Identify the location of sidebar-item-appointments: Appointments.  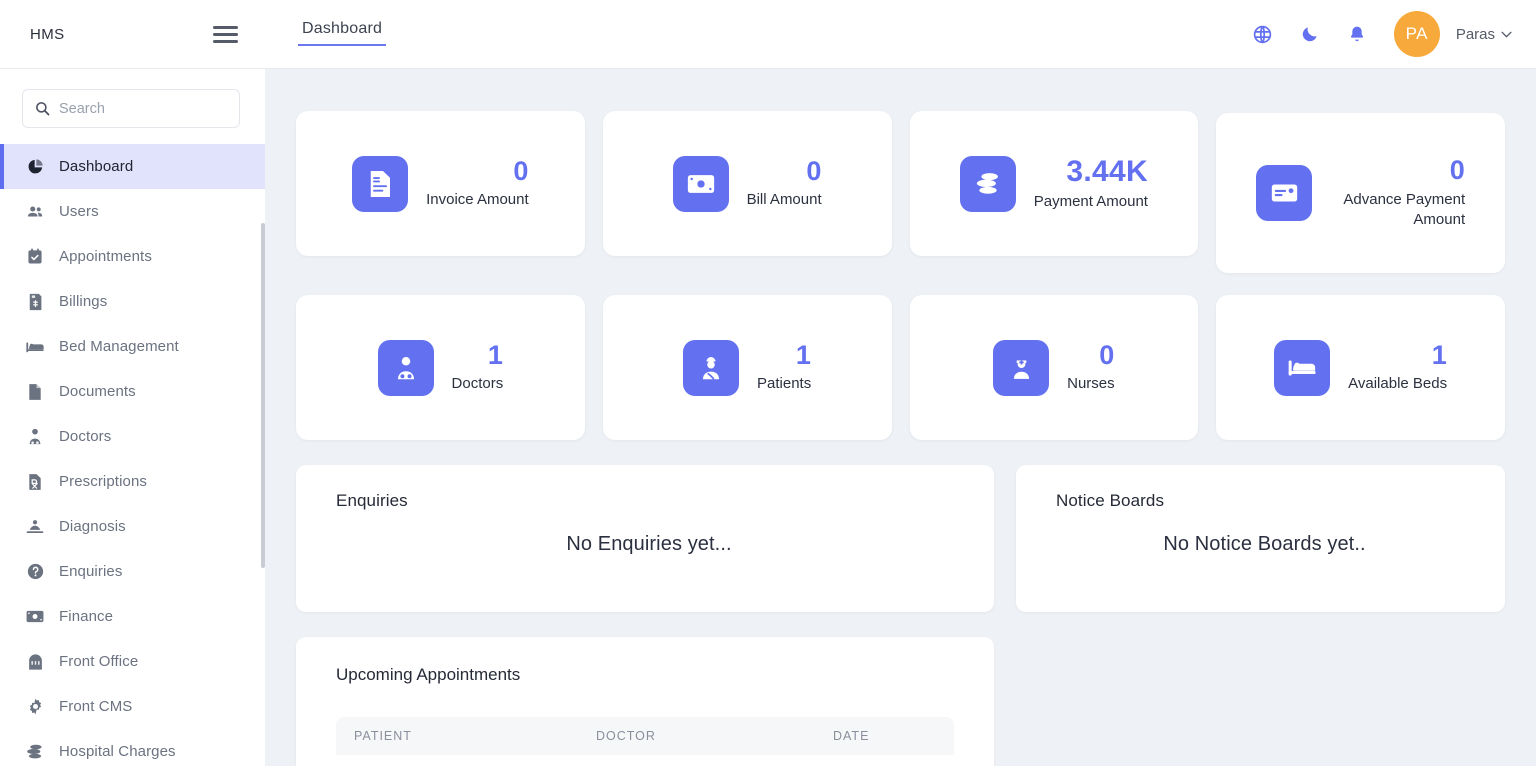
(132, 256).